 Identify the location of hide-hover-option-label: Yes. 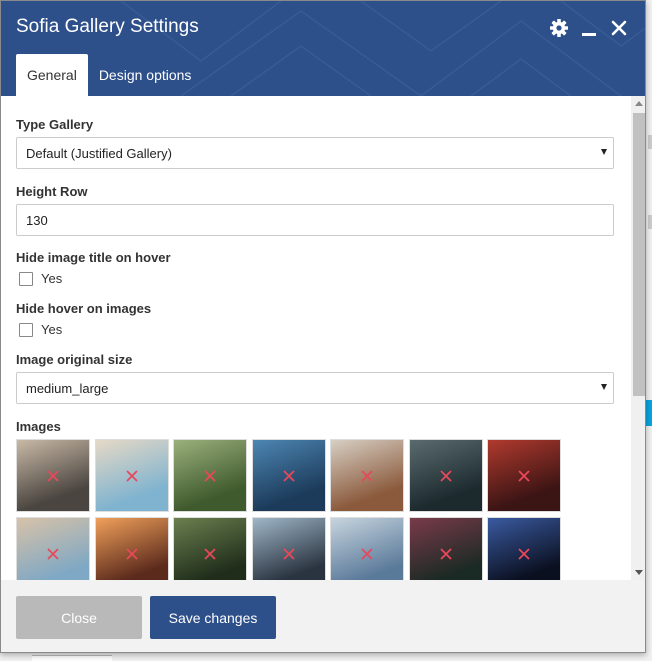
(52, 329).